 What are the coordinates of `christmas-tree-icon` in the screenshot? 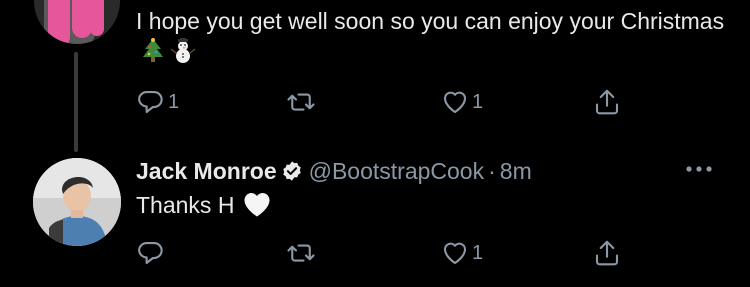 It's located at (153, 50).